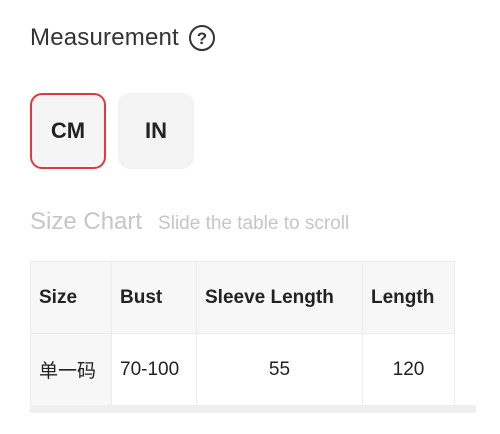  What do you see at coordinates (254, 223) in the screenshot?
I see `scroll-hint: Slide the table to scroll` at bounding box center [254, 223].